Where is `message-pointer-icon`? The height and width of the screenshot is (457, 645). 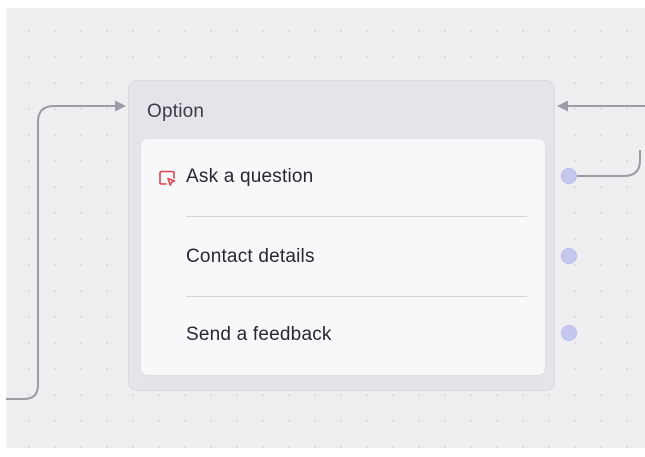
message-pointer-icon is located at coordinates (167, 178).